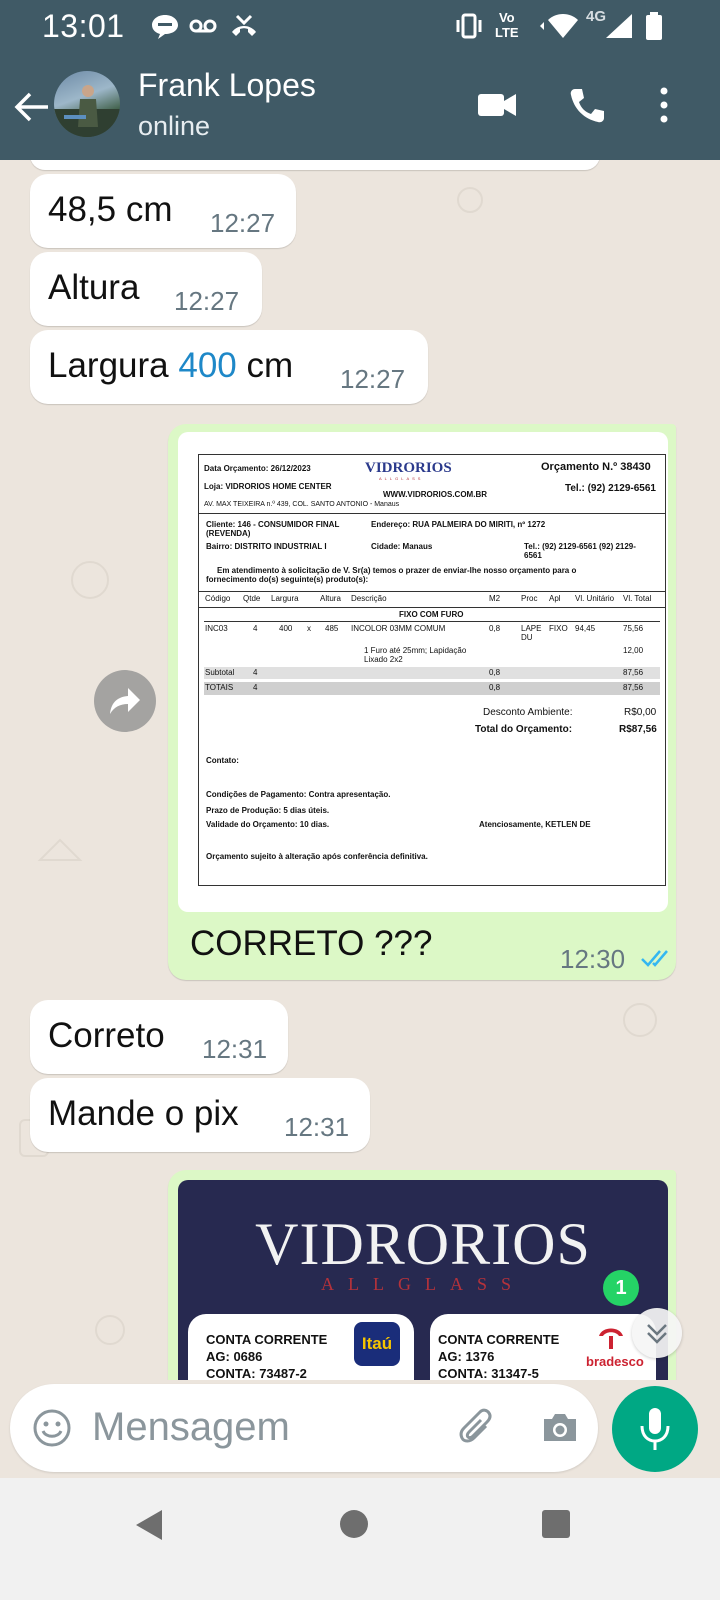  What do you see at coordinates (469, 26) in the screenshot?
I see `vibrate-icon` at bounding box center [469, 26].